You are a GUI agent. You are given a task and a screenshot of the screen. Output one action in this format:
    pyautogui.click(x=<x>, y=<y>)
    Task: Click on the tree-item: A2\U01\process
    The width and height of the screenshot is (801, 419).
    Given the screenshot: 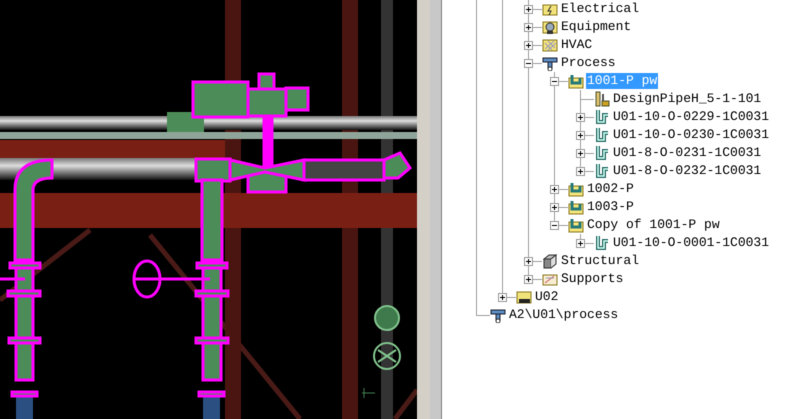 What is the action you would take?
    pyautogui.click(x=564, y=315)
    